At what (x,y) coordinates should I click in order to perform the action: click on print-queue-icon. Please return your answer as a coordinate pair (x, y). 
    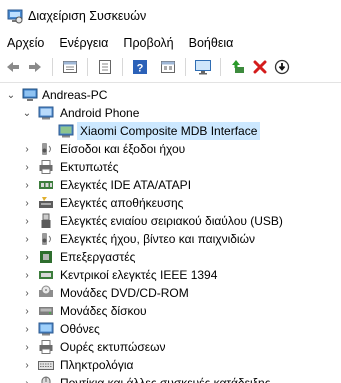
    Looking at the image, I should click on (46, 347).